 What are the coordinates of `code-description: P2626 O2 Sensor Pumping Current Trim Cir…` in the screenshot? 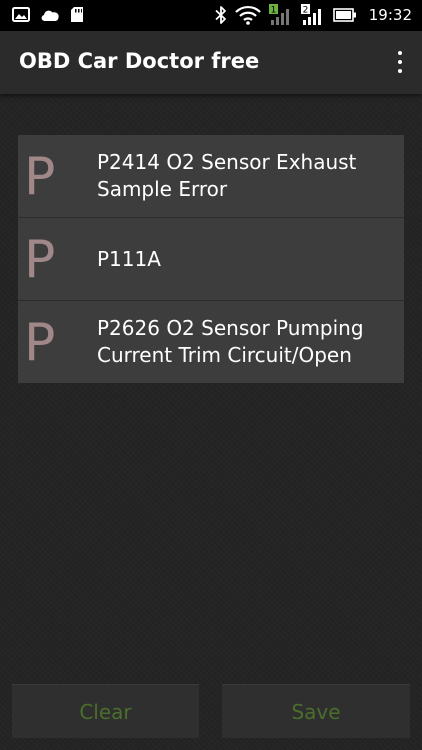 It's located at (230, 341).